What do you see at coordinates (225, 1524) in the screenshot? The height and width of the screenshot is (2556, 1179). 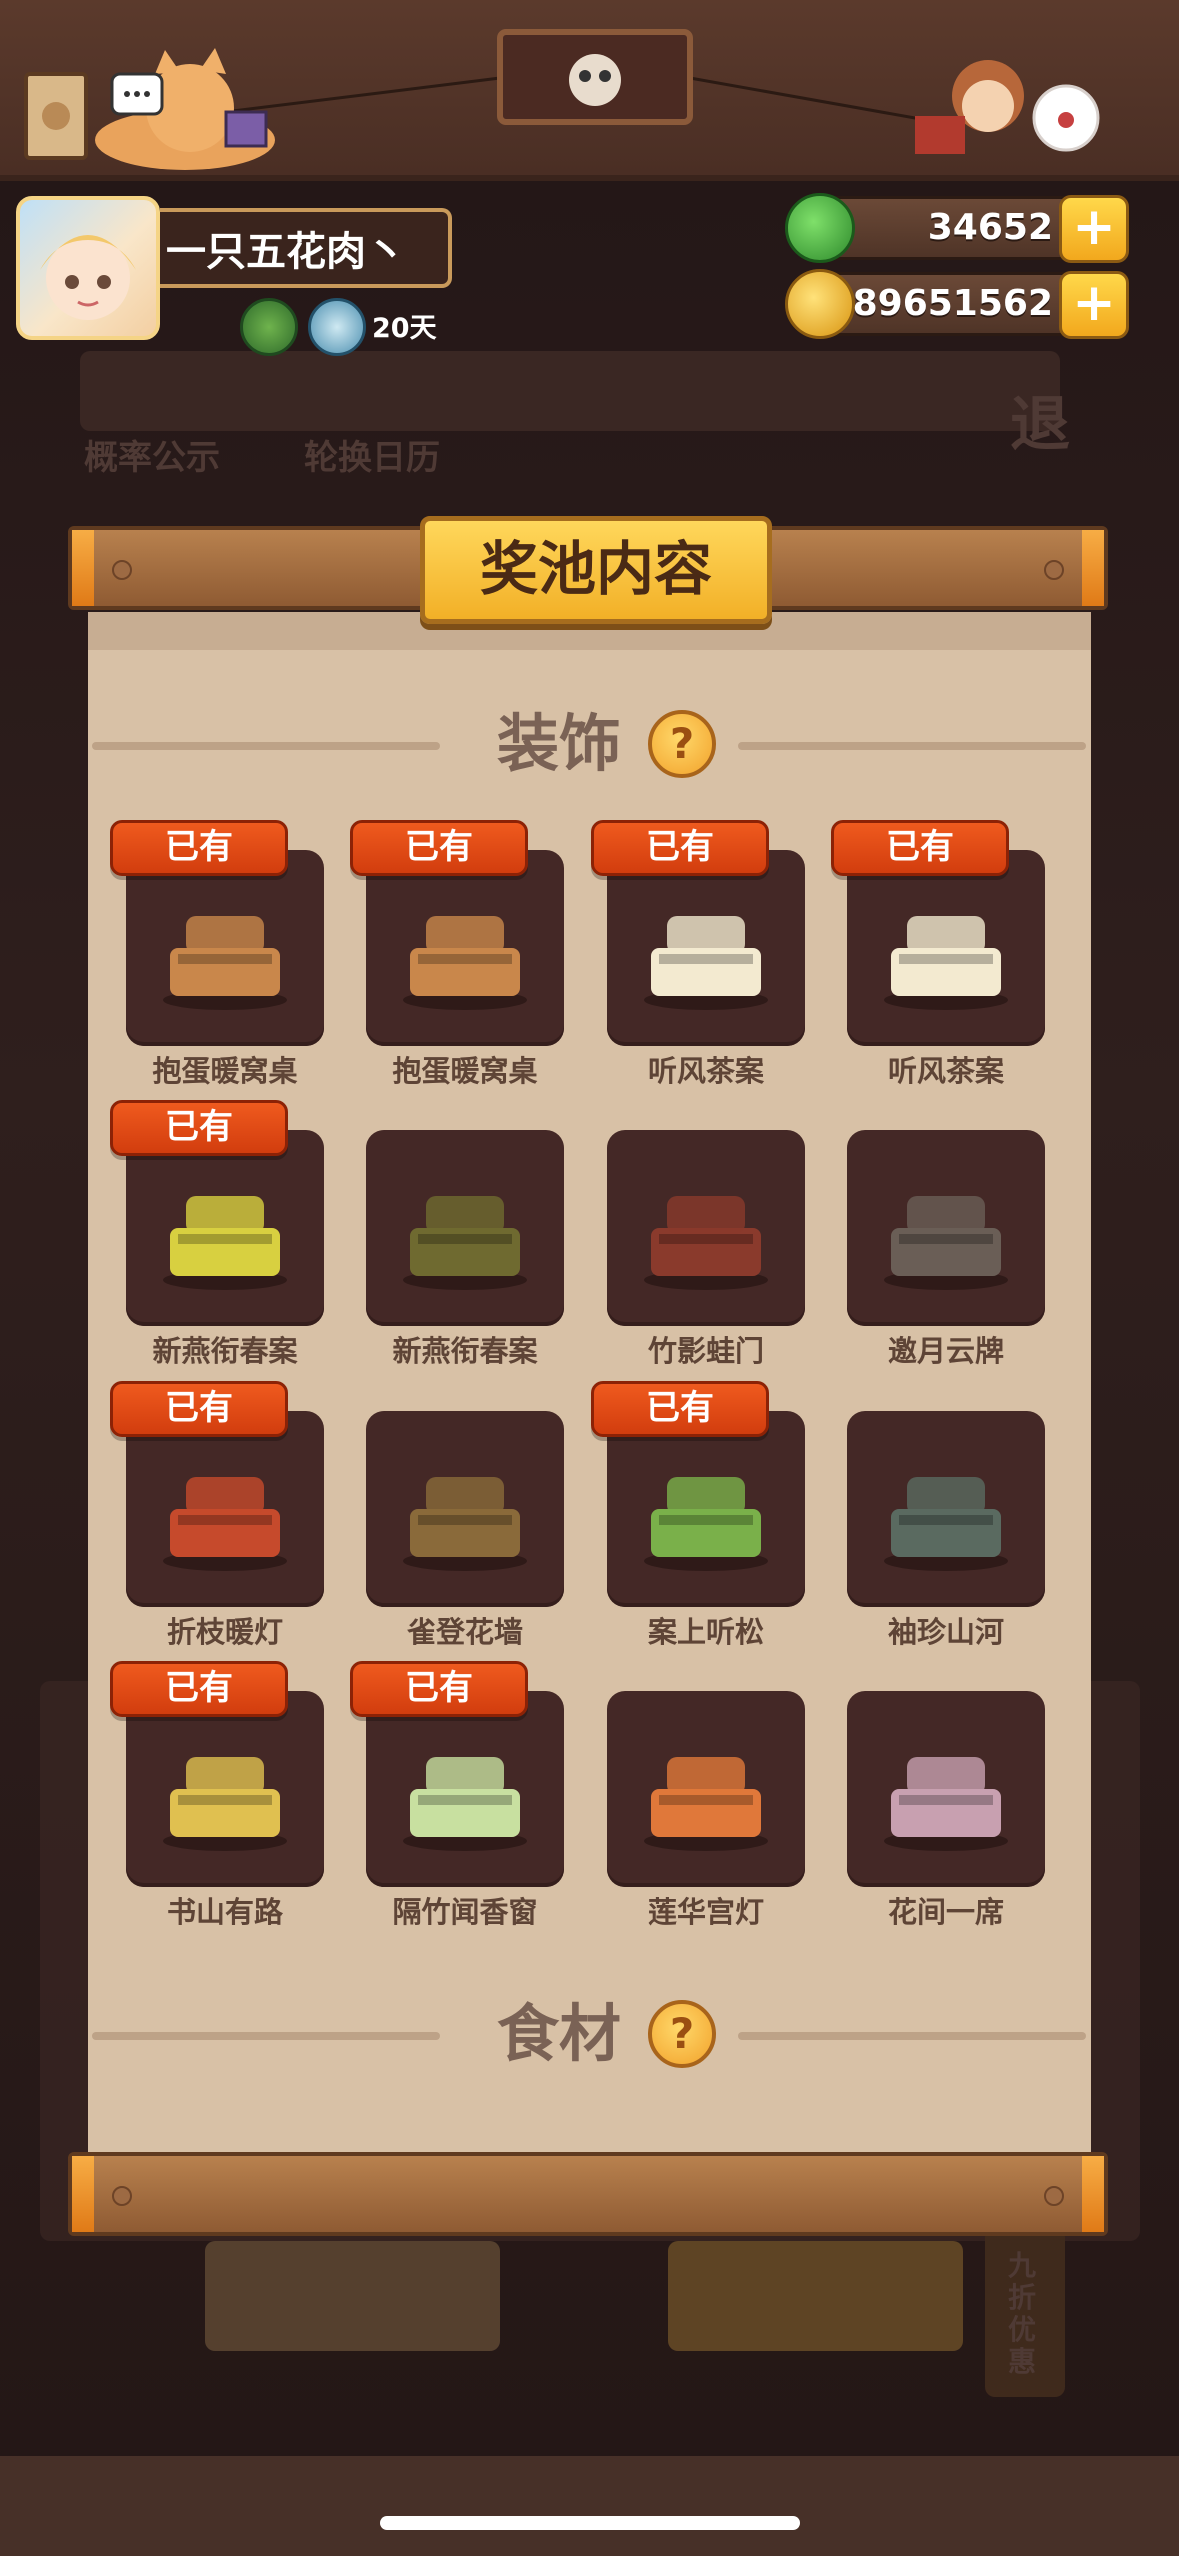 I see `lamp-icon` at bounding box center [225, 1524].